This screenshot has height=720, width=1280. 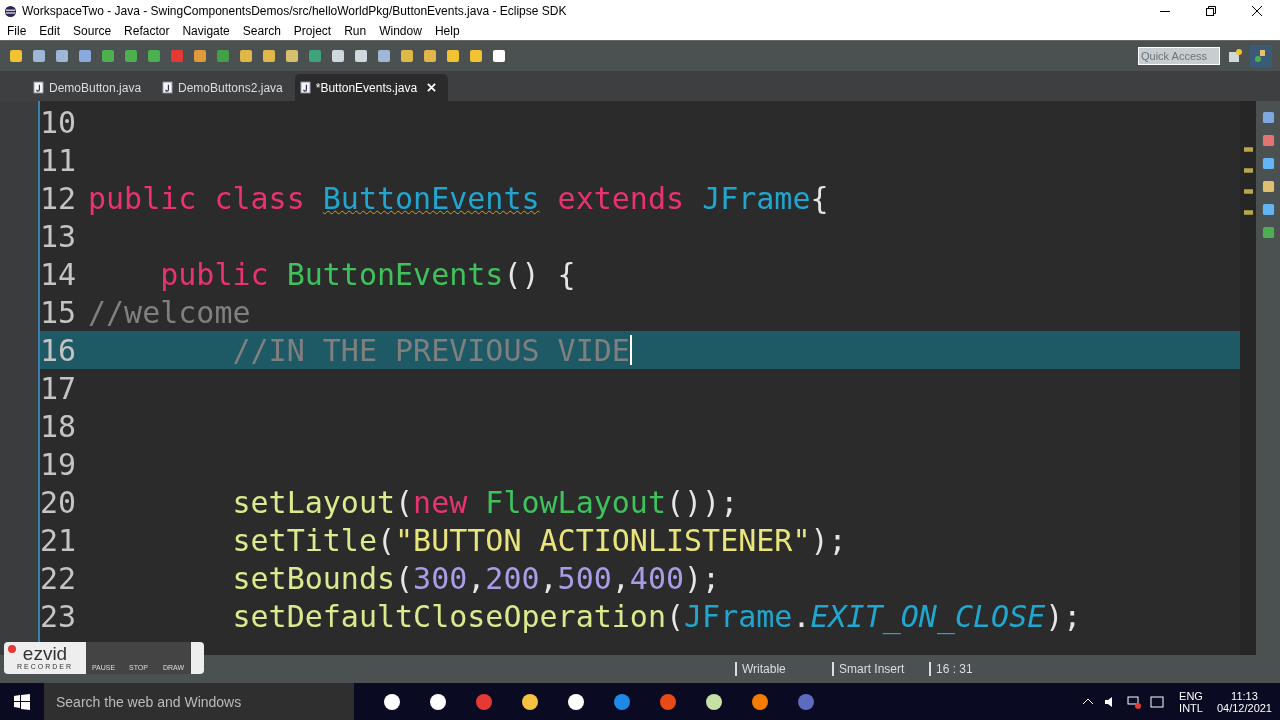 What do you see at coordinates (59, 464) in the screenshot?
I see `line-number: 19` at bounding box center [59, 464].